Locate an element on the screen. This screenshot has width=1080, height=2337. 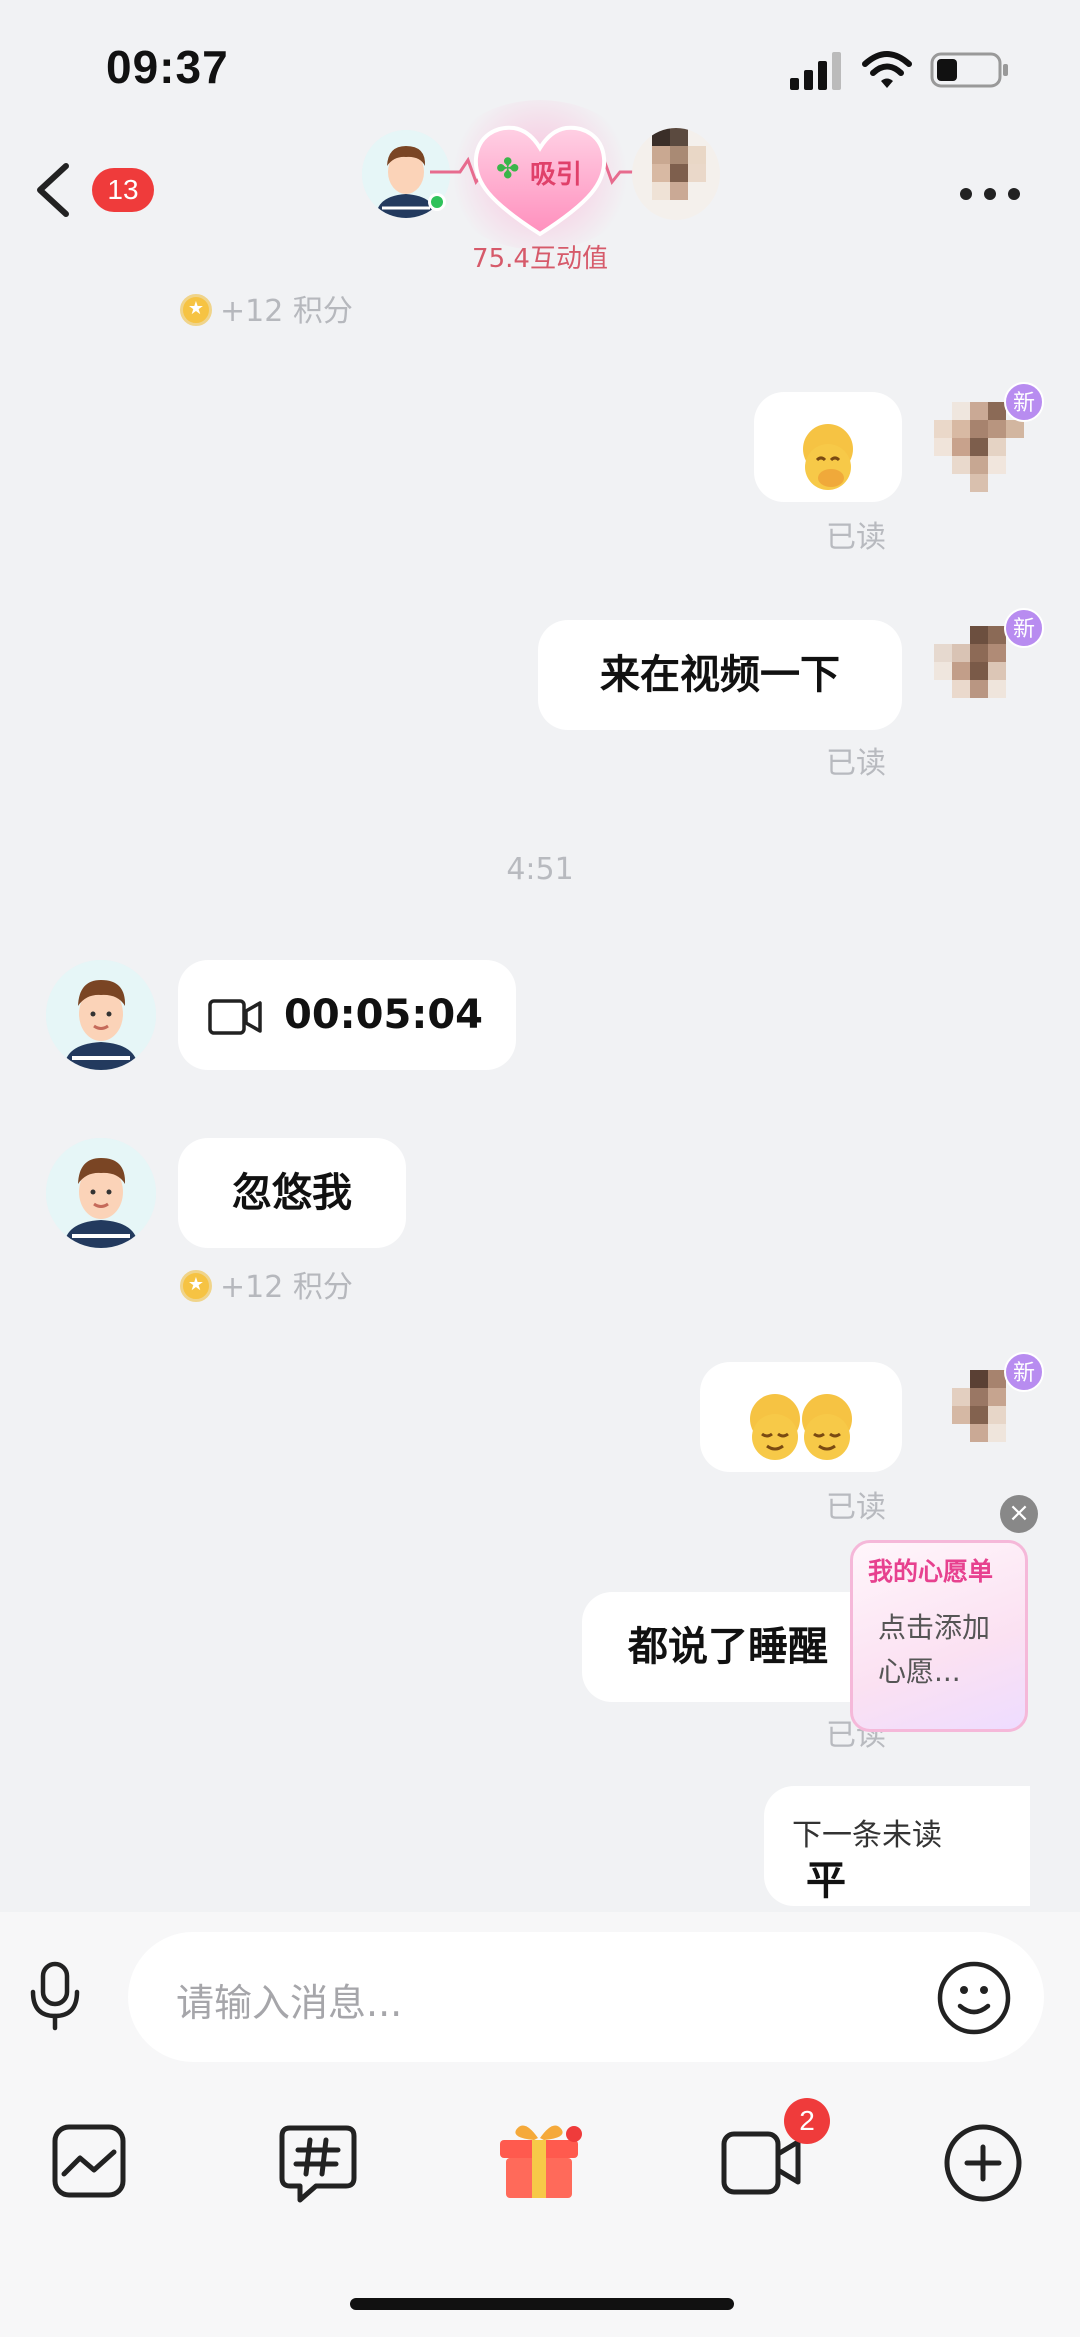
microphone-icon is located at coordinates (55, 1996).